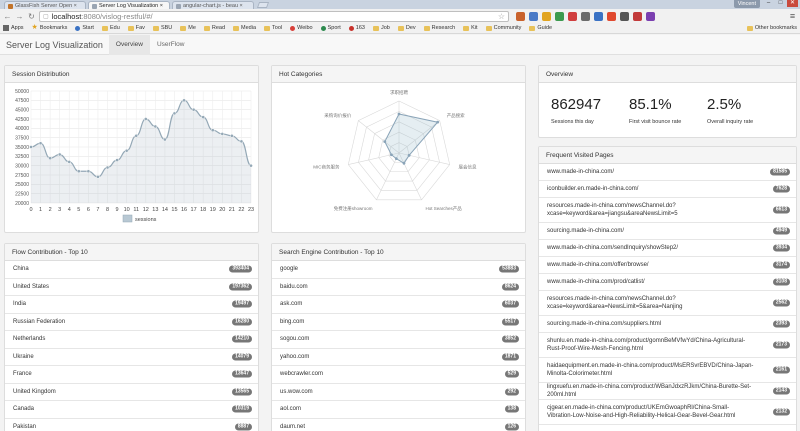  I want to click on forward-arrow-icon: →, so click(19, 16).